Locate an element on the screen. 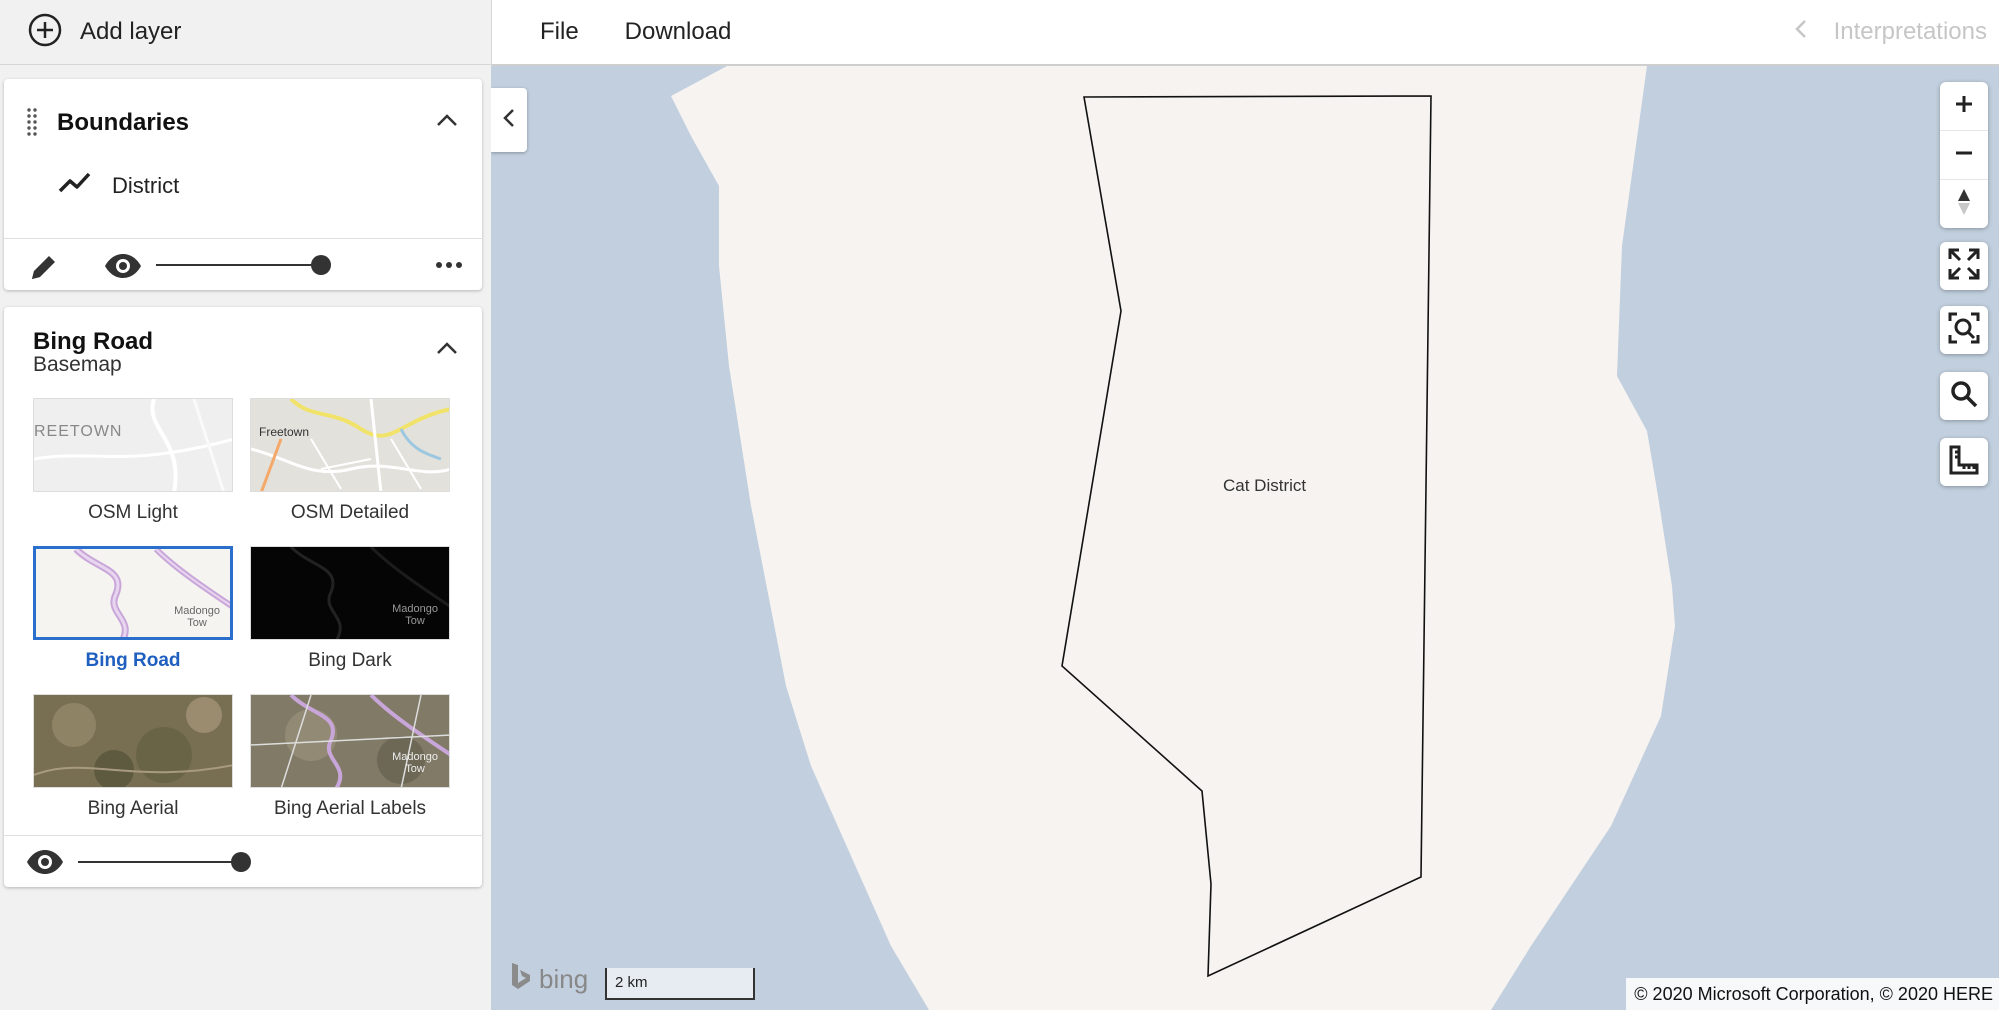 The image size is (1999, 1010). basemap-option-bing-road: Madongo Tow Bing Road is located at coordinates (133, 609).